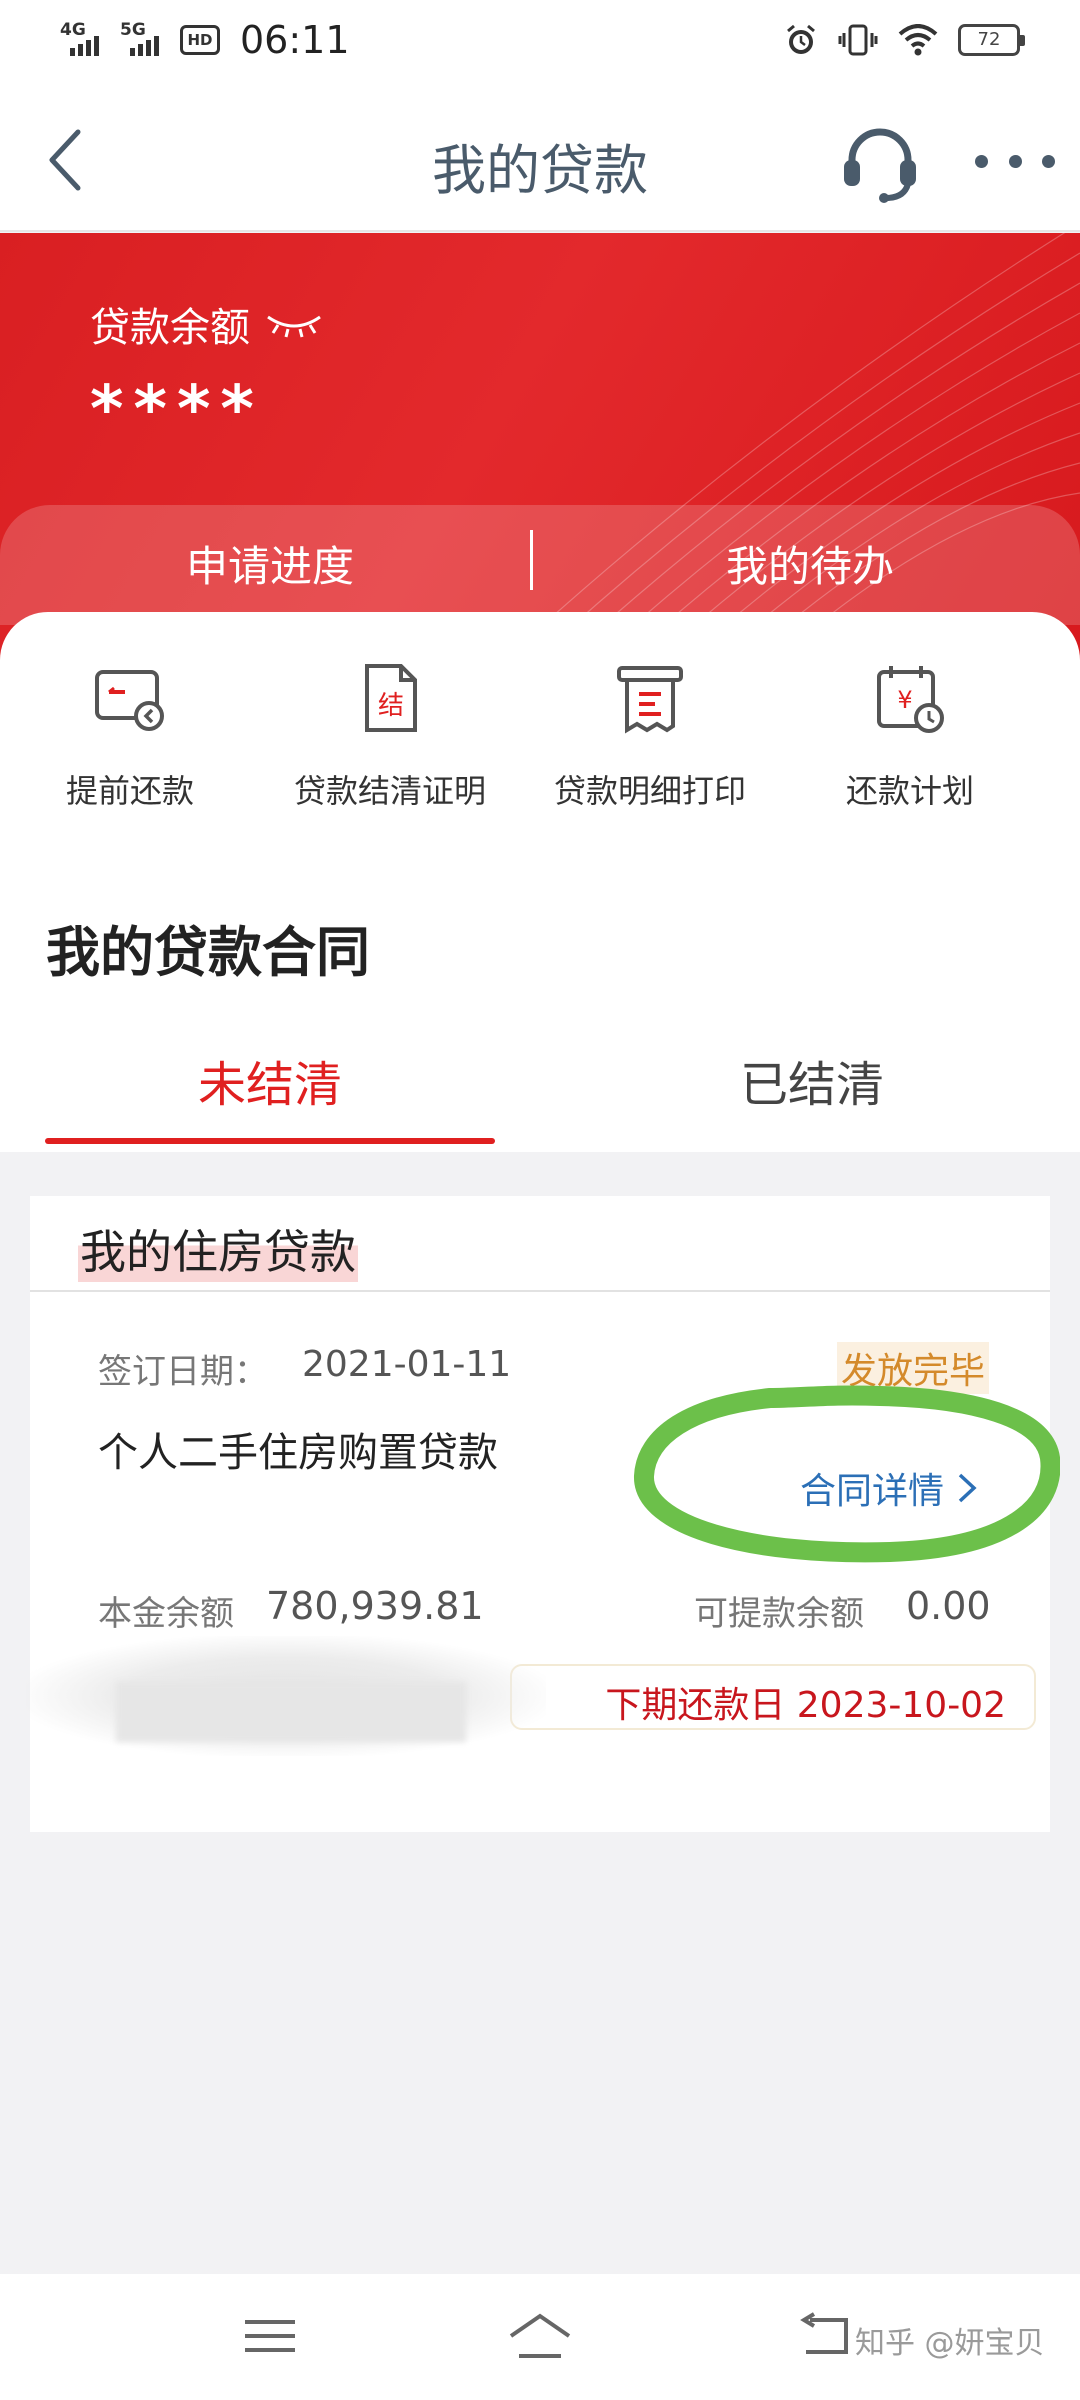 The image size is (1080, 2400). Describe the element at coordinates (991, 40) in the screenshot. I see `battery-icon: 72` at that location.